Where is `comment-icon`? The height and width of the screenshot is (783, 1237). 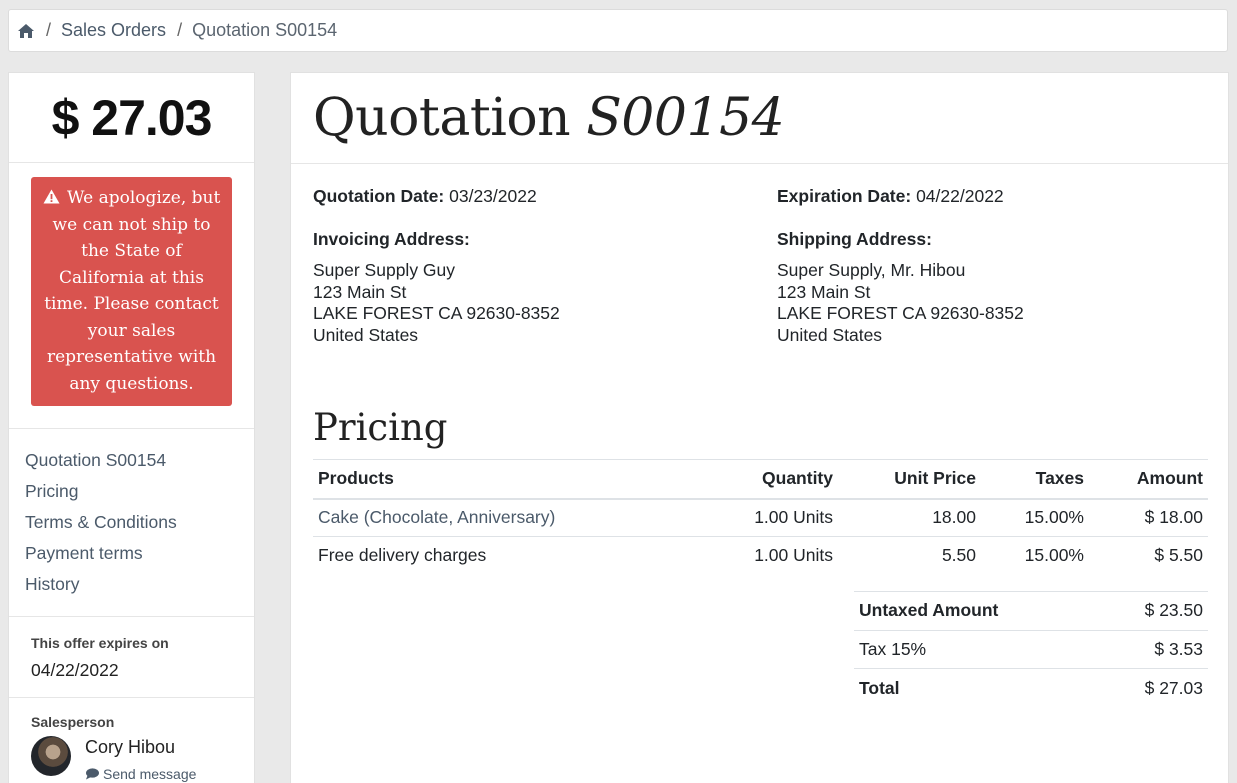
comment-icon is located at coordinates (92, 774).